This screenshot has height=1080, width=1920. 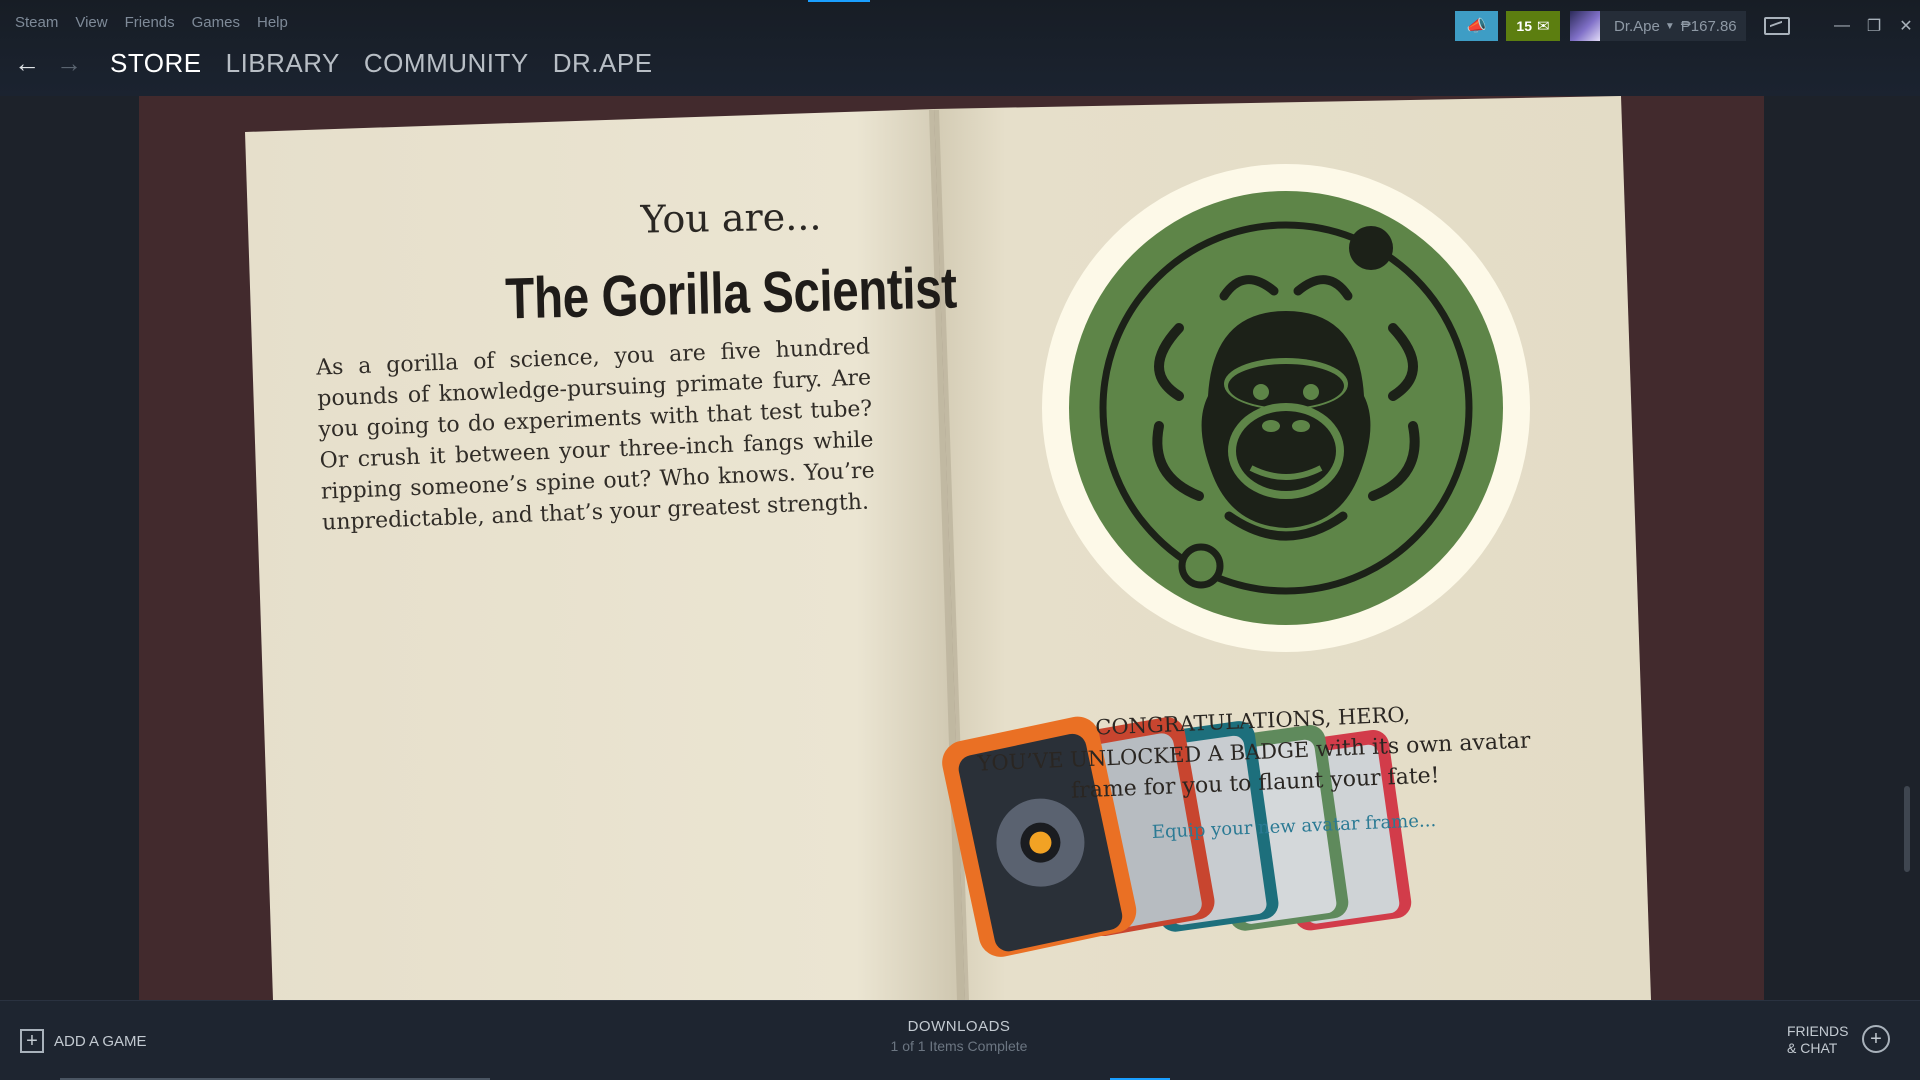 I want to click on announcements-button: 📣, so click(x=1476, y=26).